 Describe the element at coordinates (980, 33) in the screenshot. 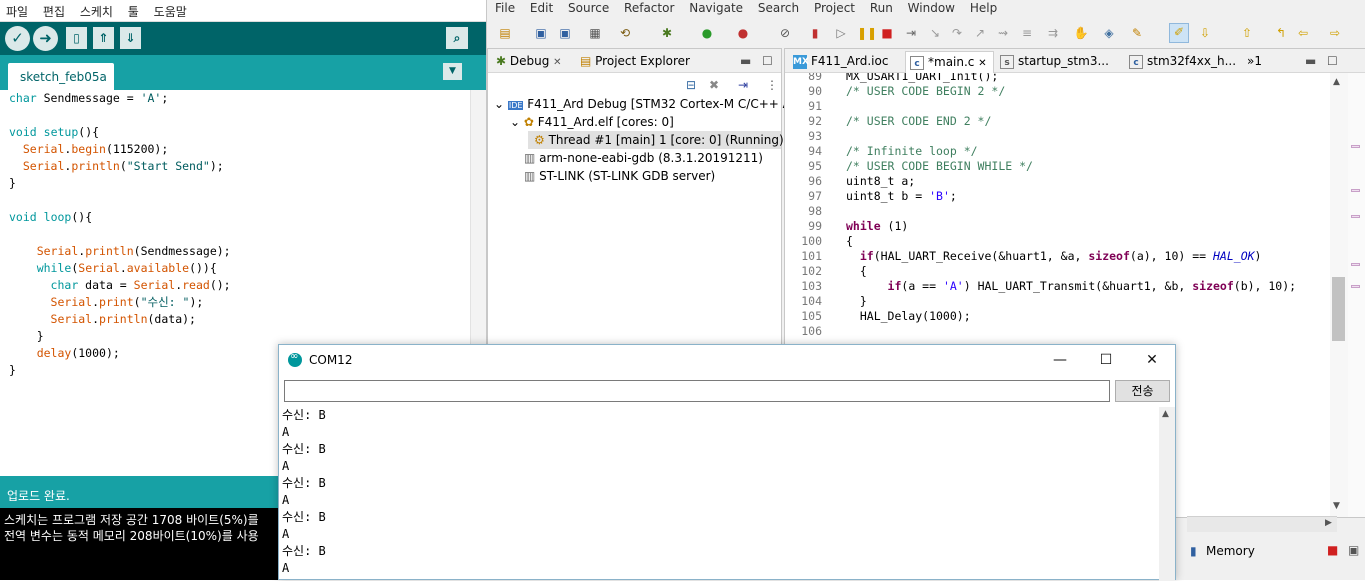

I see `step-return-icon: ↗` at that location.